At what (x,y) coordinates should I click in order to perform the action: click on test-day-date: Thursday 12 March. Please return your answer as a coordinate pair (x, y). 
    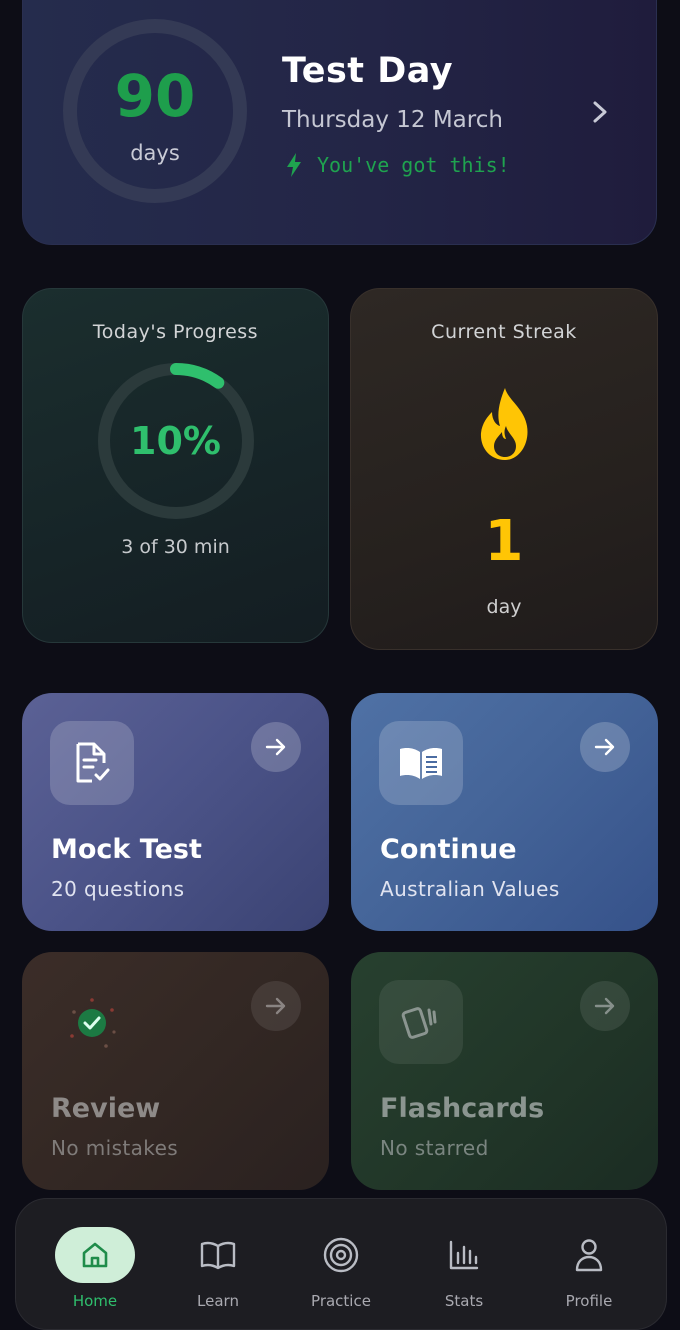
    Looking at the image, I should click on (392, 120).